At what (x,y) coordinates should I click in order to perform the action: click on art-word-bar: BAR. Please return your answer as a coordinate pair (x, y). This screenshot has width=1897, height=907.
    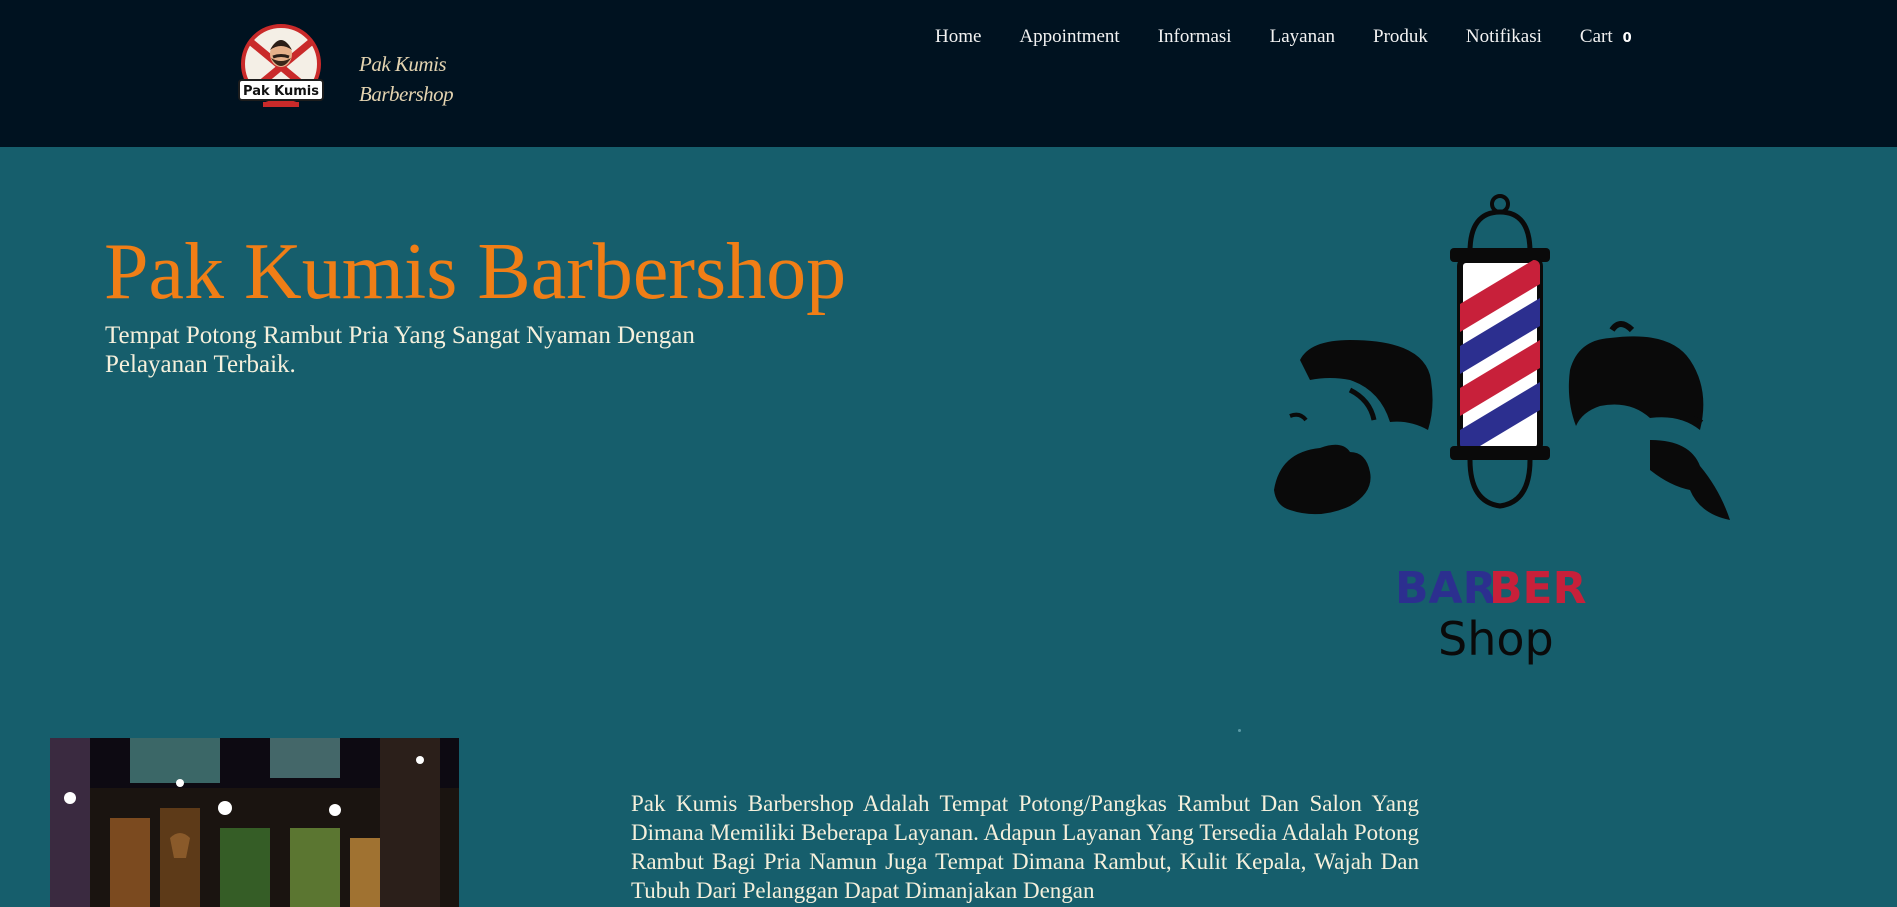
    Looking at the image, I should click on (1445, 588).